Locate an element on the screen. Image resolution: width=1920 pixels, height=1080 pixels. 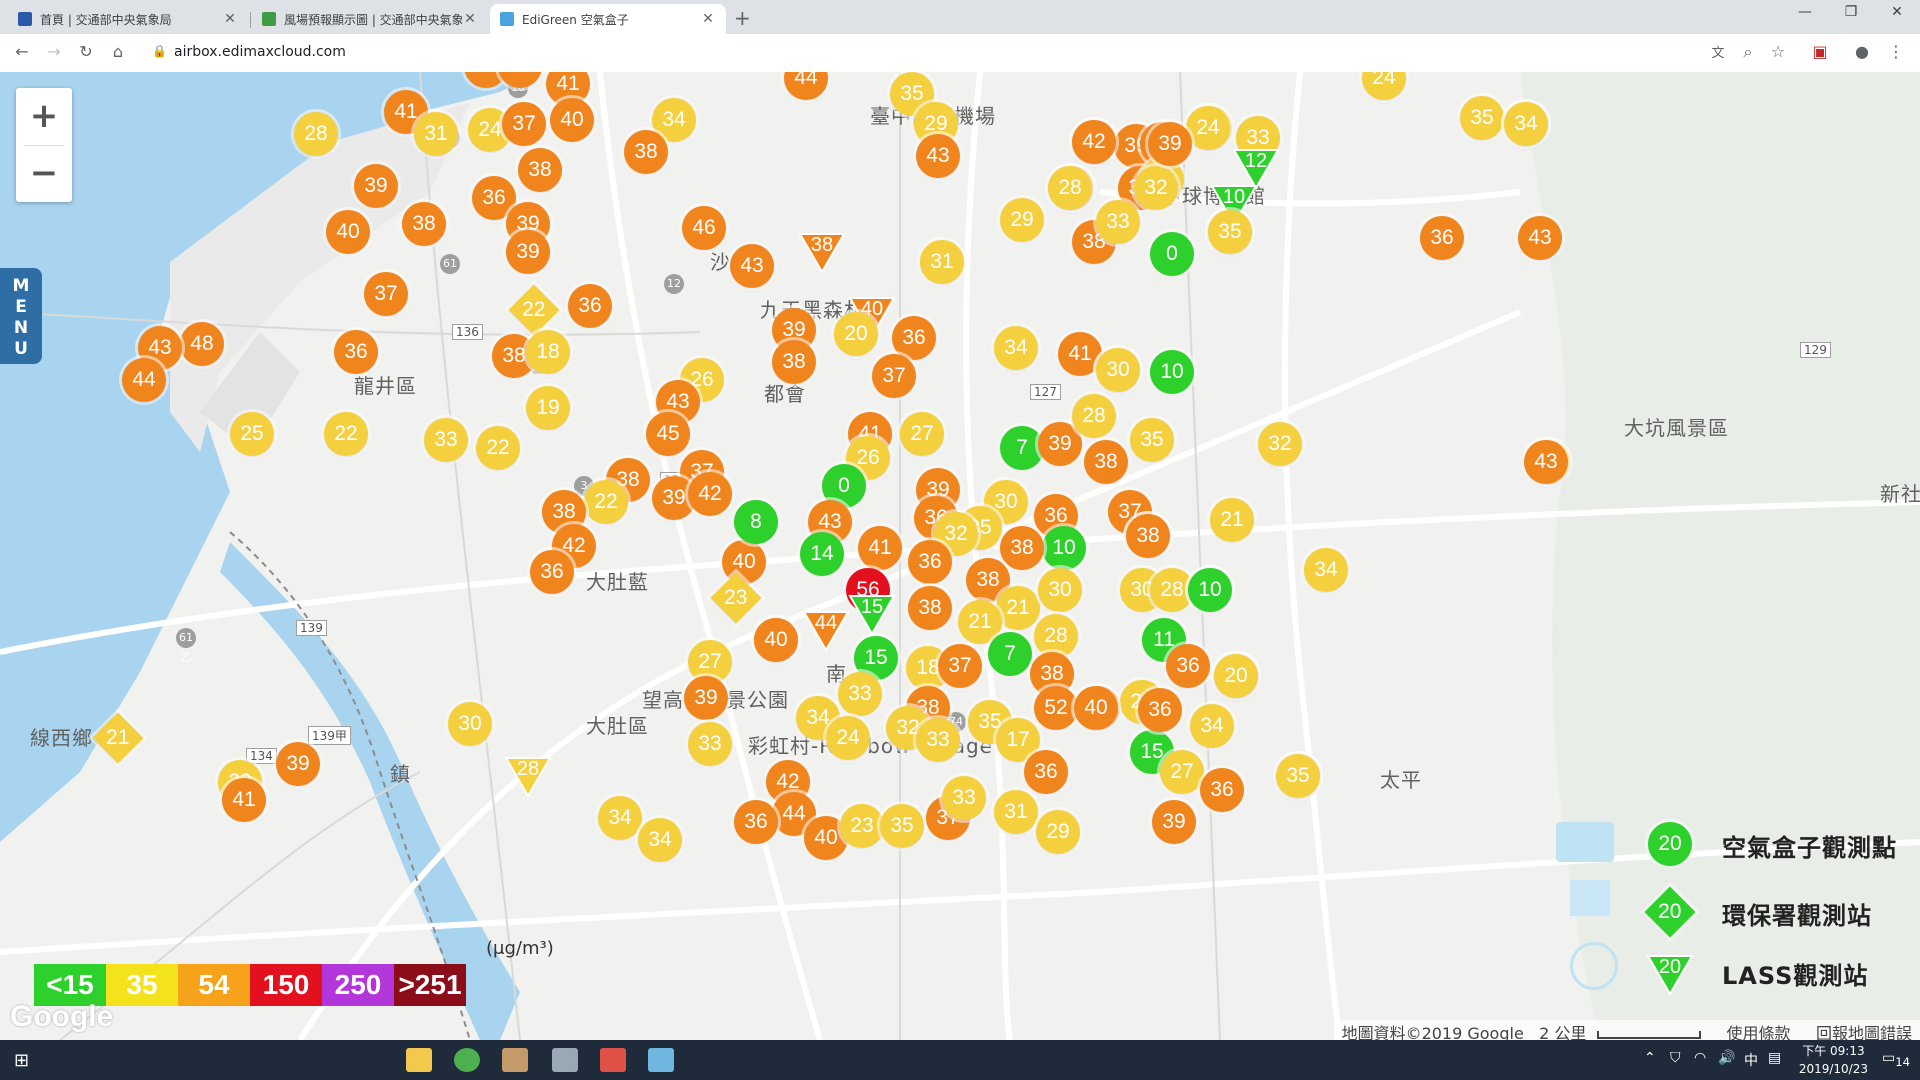
bookmark-star-icon: ☆ is located at coordinates (1778, 51).